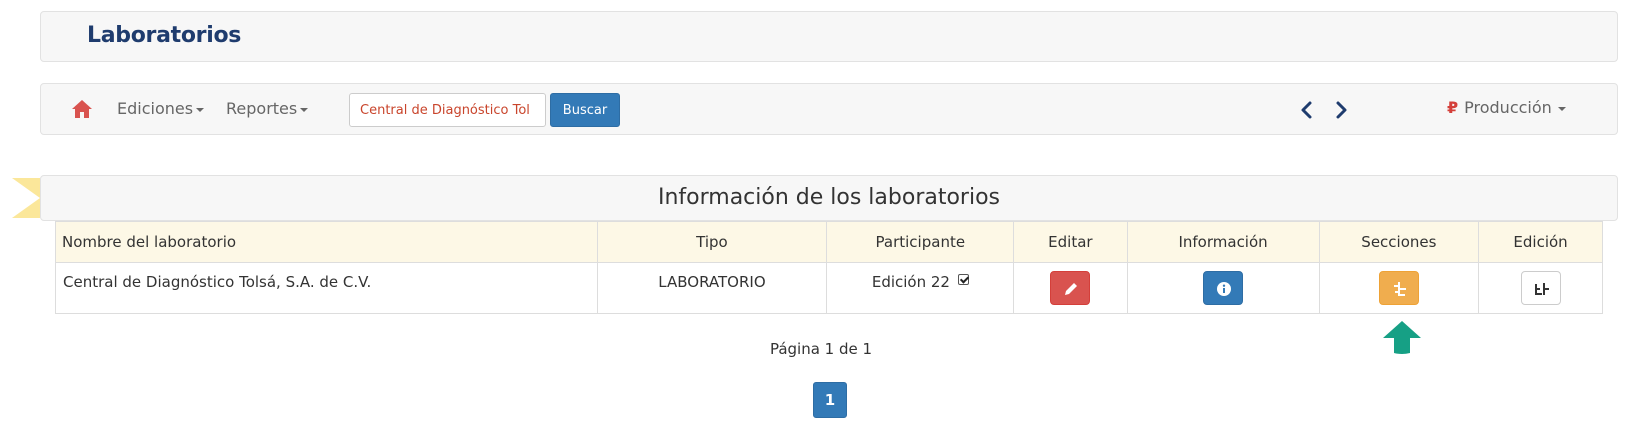 The width and height of the screenshot is (1642, 435). I want to click on reportes-label: Reportes, so click(262, 108).